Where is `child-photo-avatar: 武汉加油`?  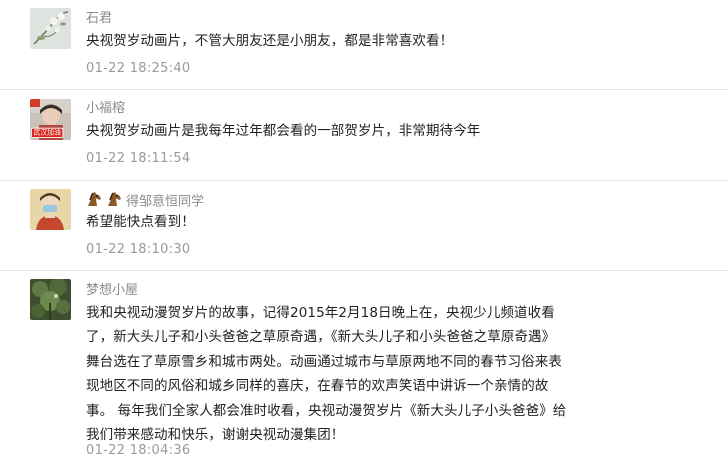 child-photo-avatar: 武汉加油 is located at coordinates (50, 119).